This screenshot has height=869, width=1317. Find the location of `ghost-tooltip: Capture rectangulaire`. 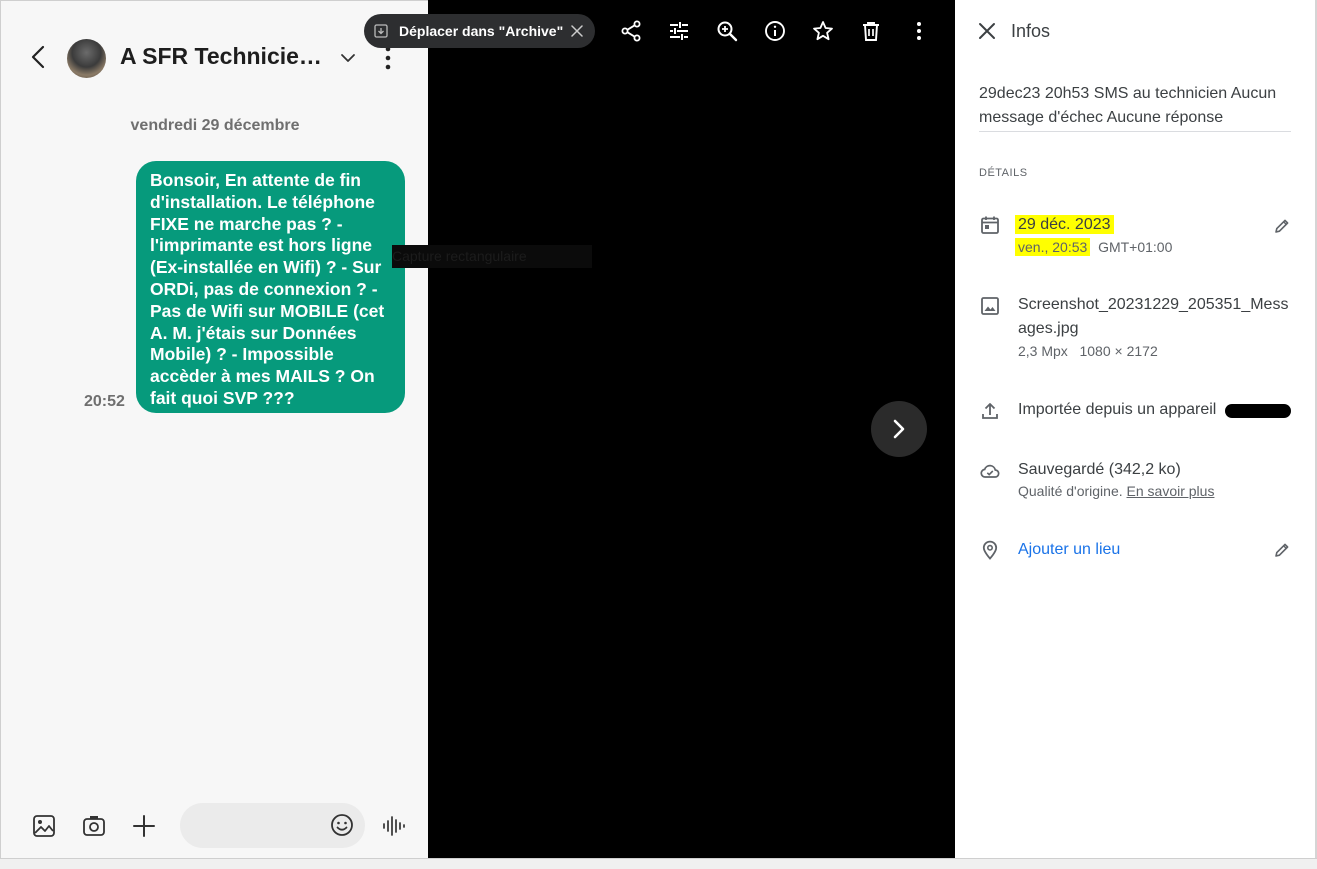

ghost-tooltip: Capture rectangulaire is located at coordinates (492, 256).